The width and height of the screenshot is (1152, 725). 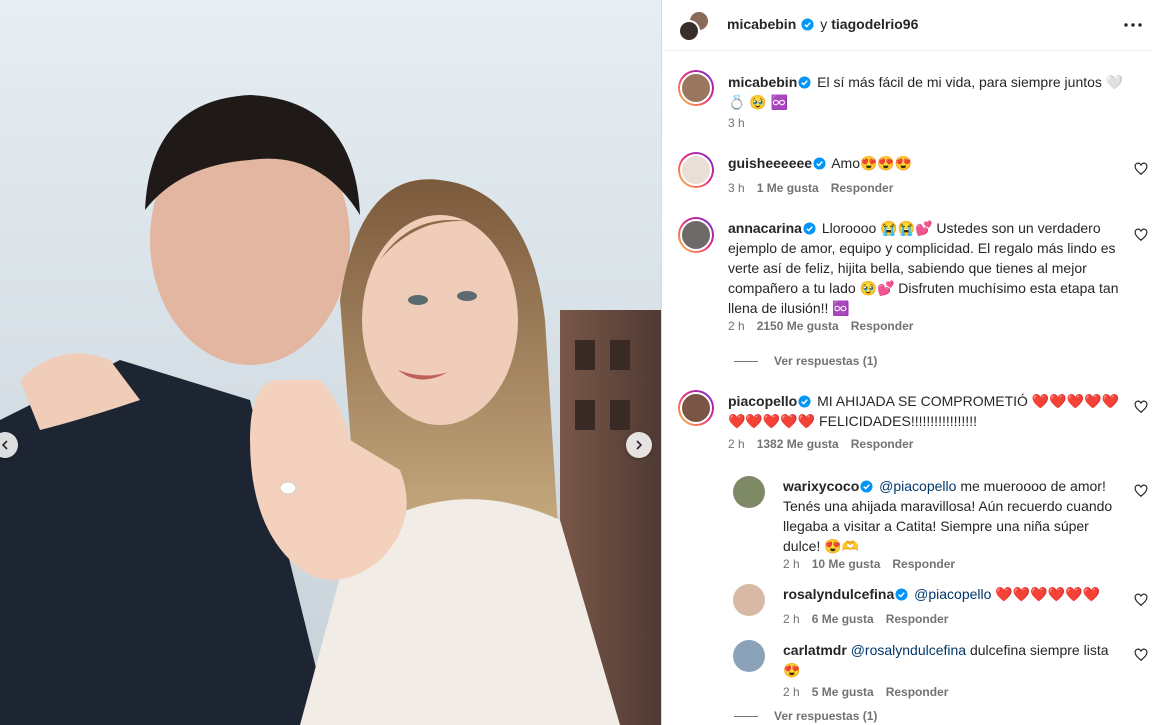 I want to click on comment-time: 3 h, so click(x=736, y=188).